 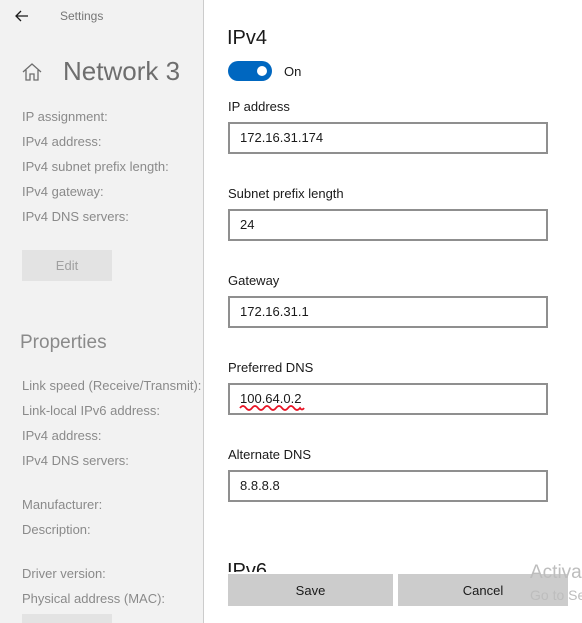 What do you see at coordinates (260, 485) in the screenshot?
I see `alternate-dns-value: 8.8.8.8` at bounding box center [260, 485].